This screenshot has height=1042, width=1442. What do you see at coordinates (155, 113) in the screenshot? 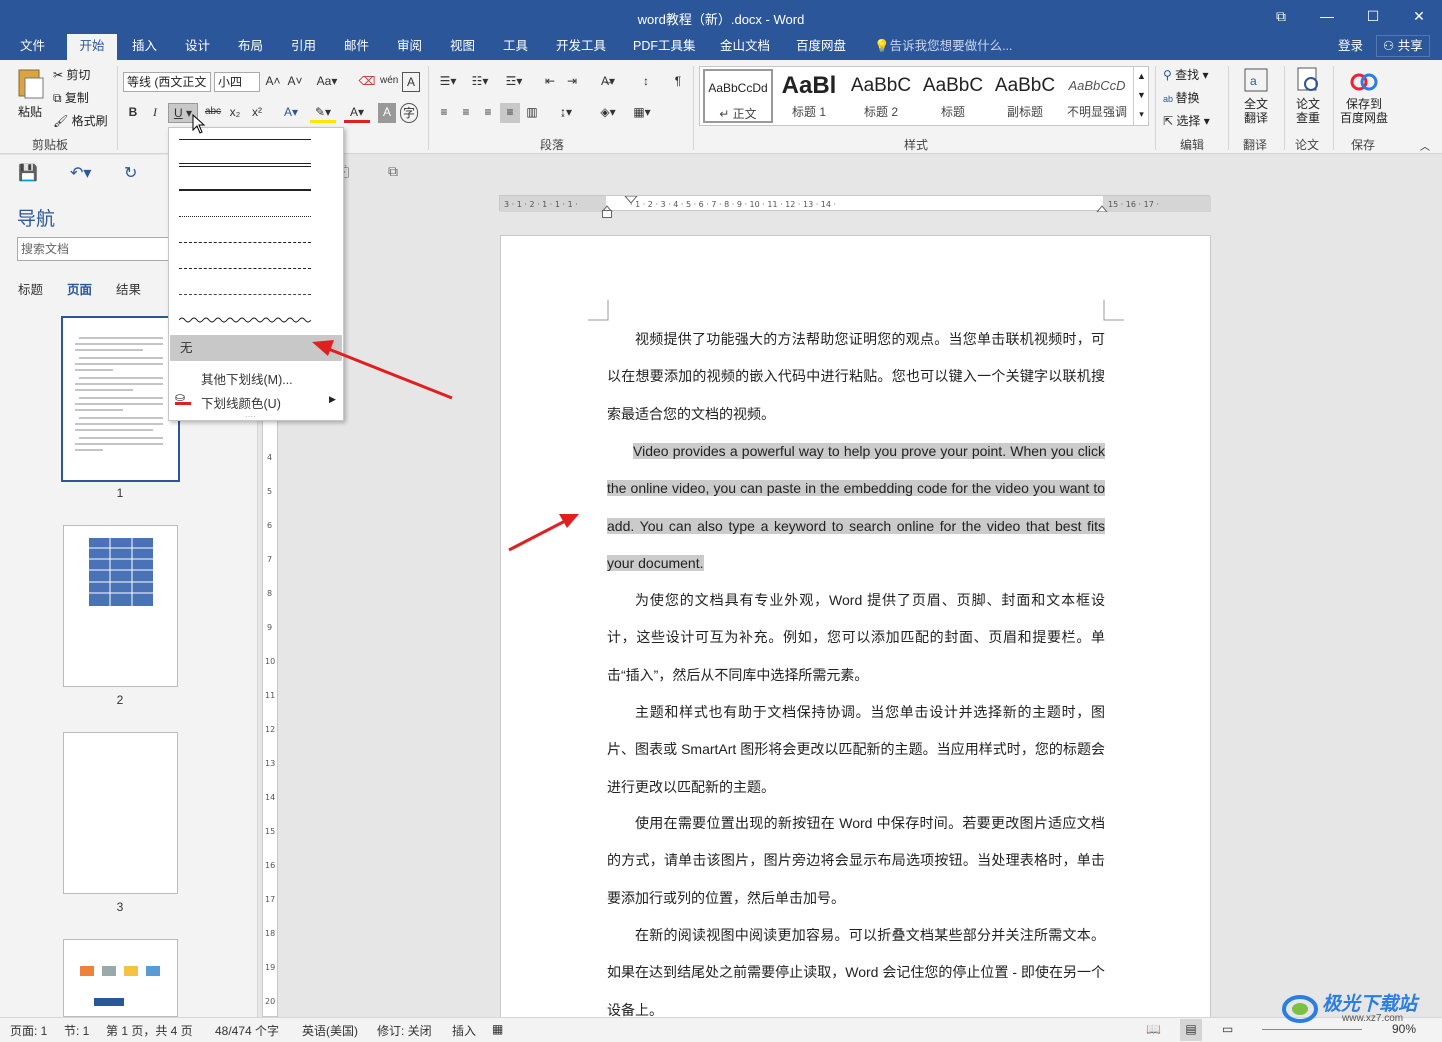
I see `italic-button: I` at bounding box center [155, 113].